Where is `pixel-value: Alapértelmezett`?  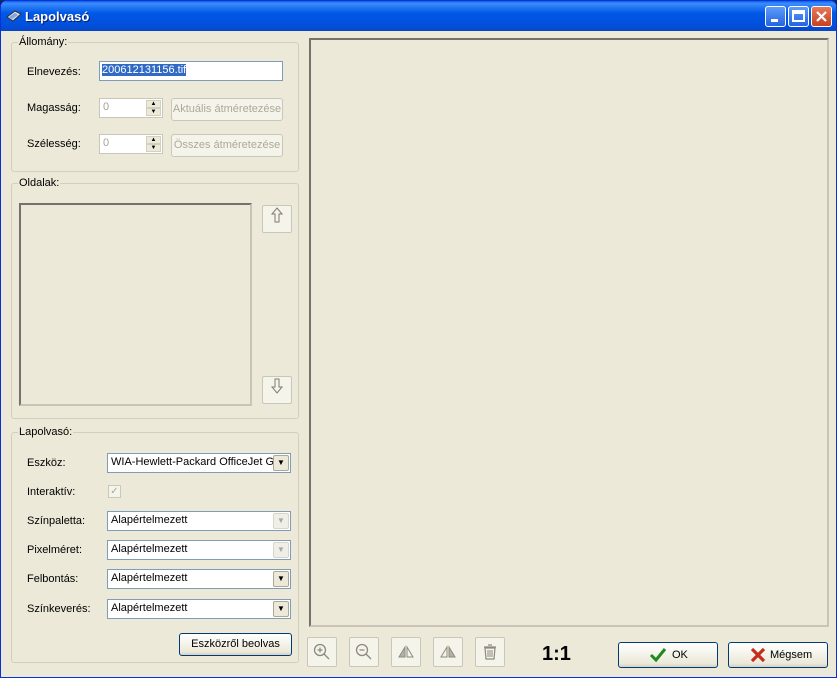
pixel-value: Alapértelmezett is located at coordinates (149, 549).